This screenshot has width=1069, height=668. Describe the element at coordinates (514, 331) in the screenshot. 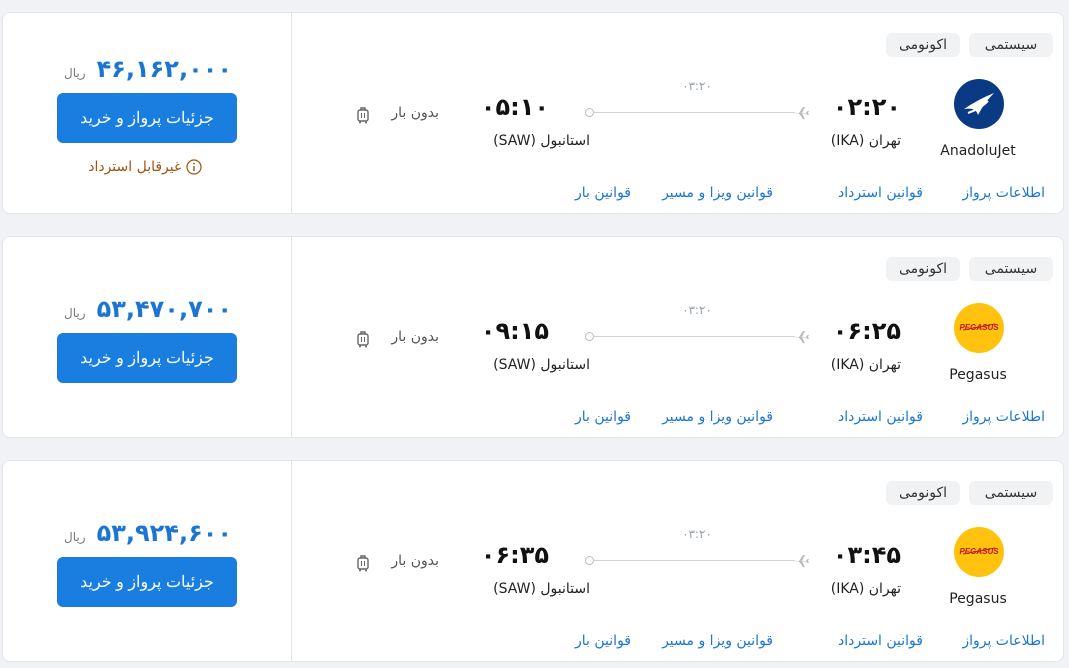

I see `arrival-time: ۰۹:۱۵` at that location.